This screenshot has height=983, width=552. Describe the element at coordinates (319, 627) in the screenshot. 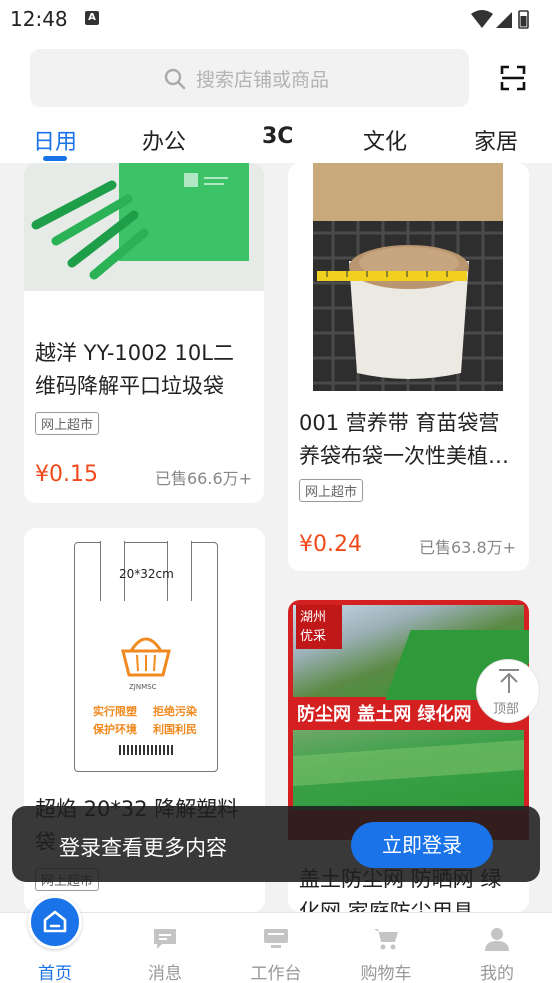

I see `store-badge: 湖州优采` at that location.